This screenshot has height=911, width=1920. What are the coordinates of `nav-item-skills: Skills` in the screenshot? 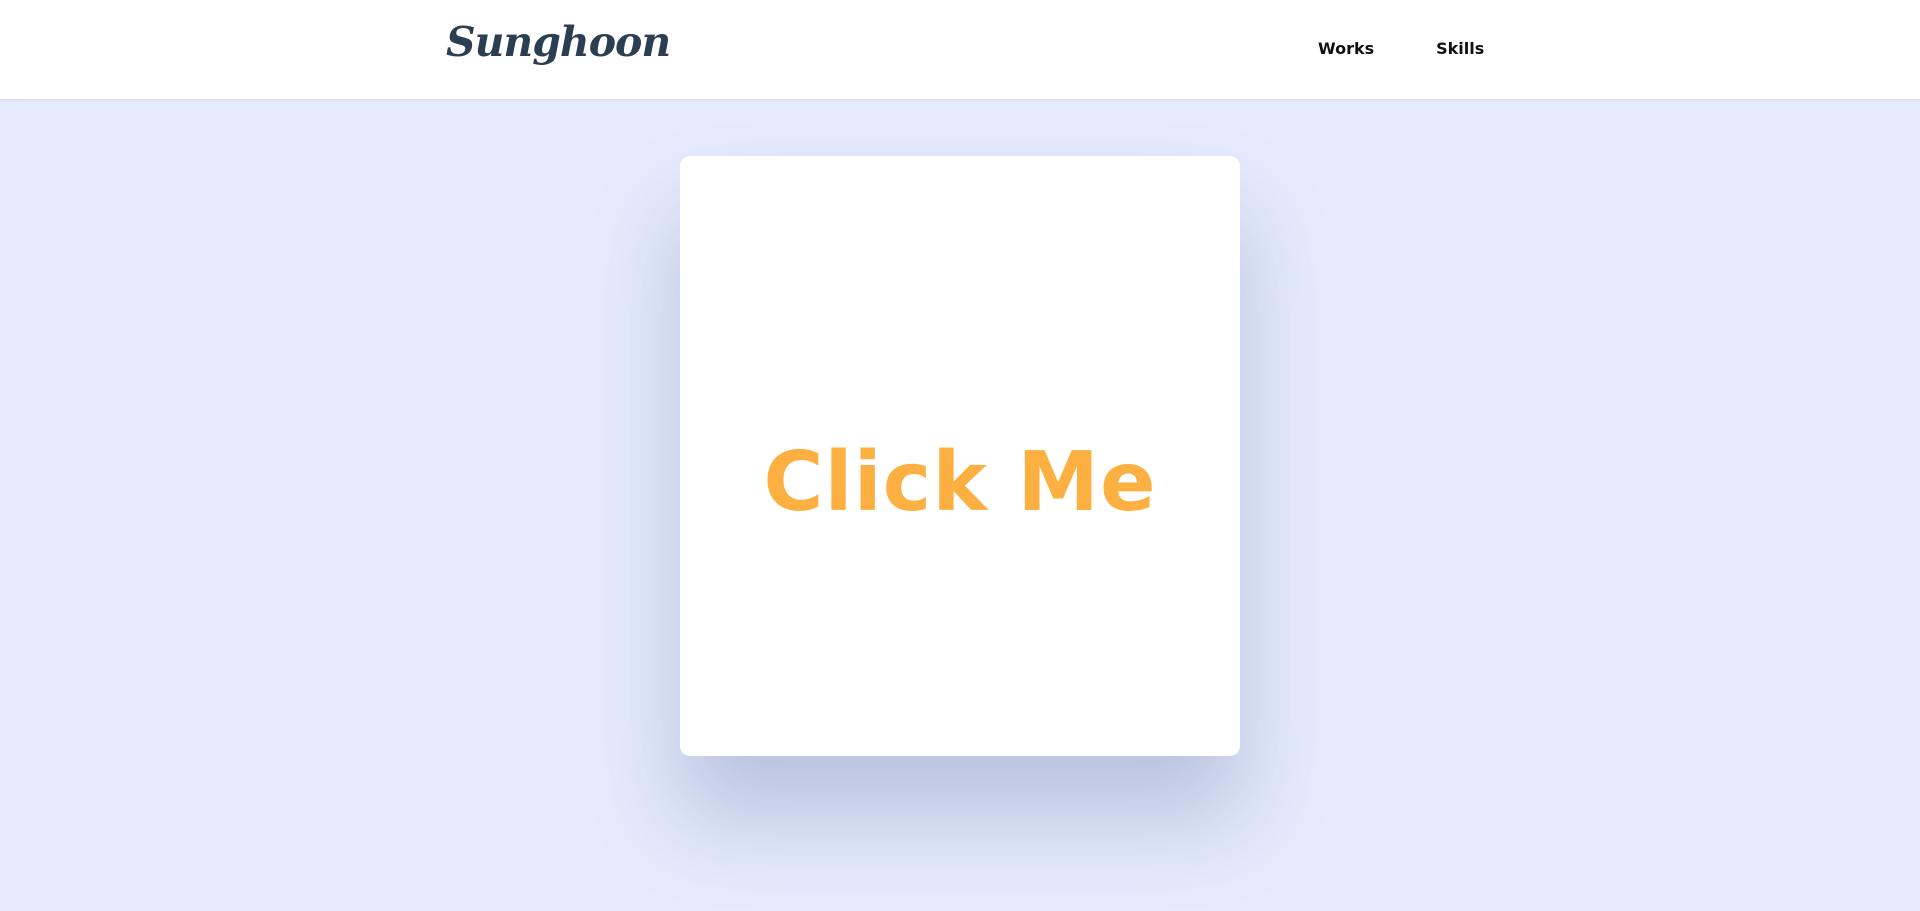 It's located at (1460, 48).